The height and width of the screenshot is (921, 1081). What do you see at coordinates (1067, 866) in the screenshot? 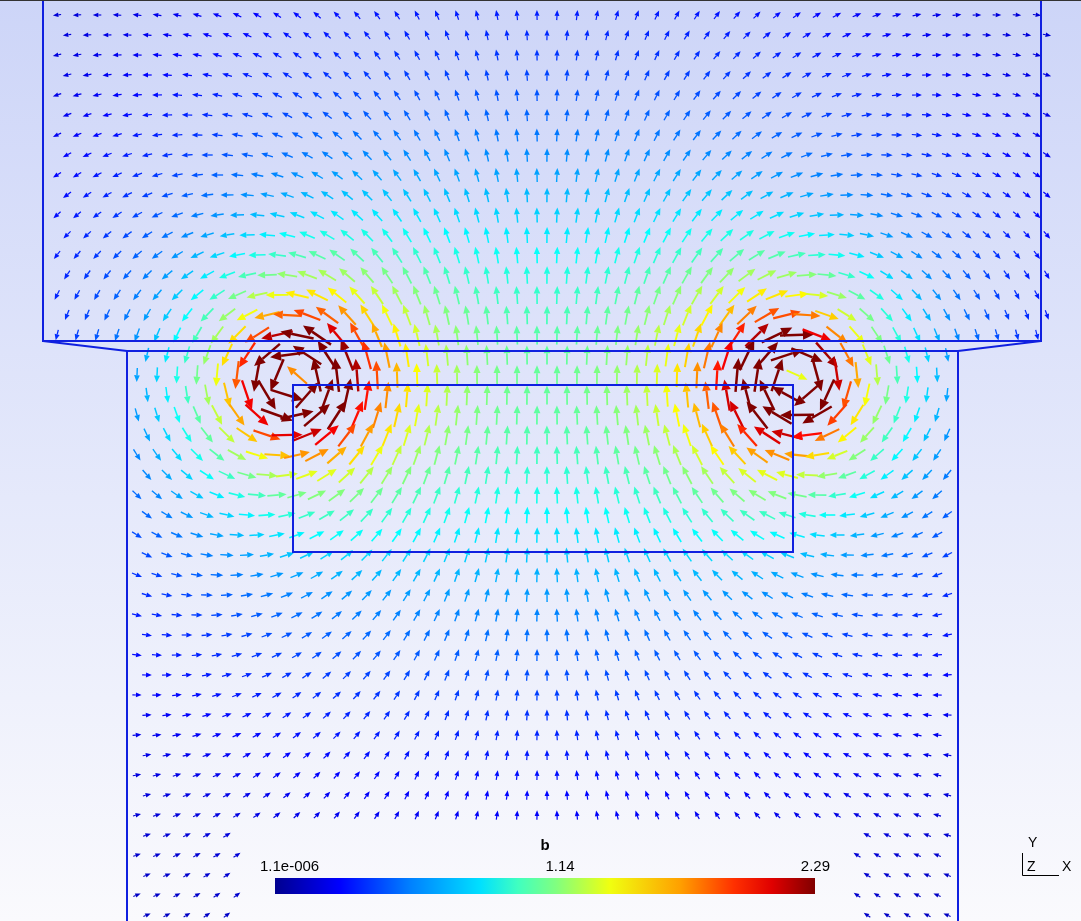
I see `x-axis-label: X` at bounding box center [1067, 866].